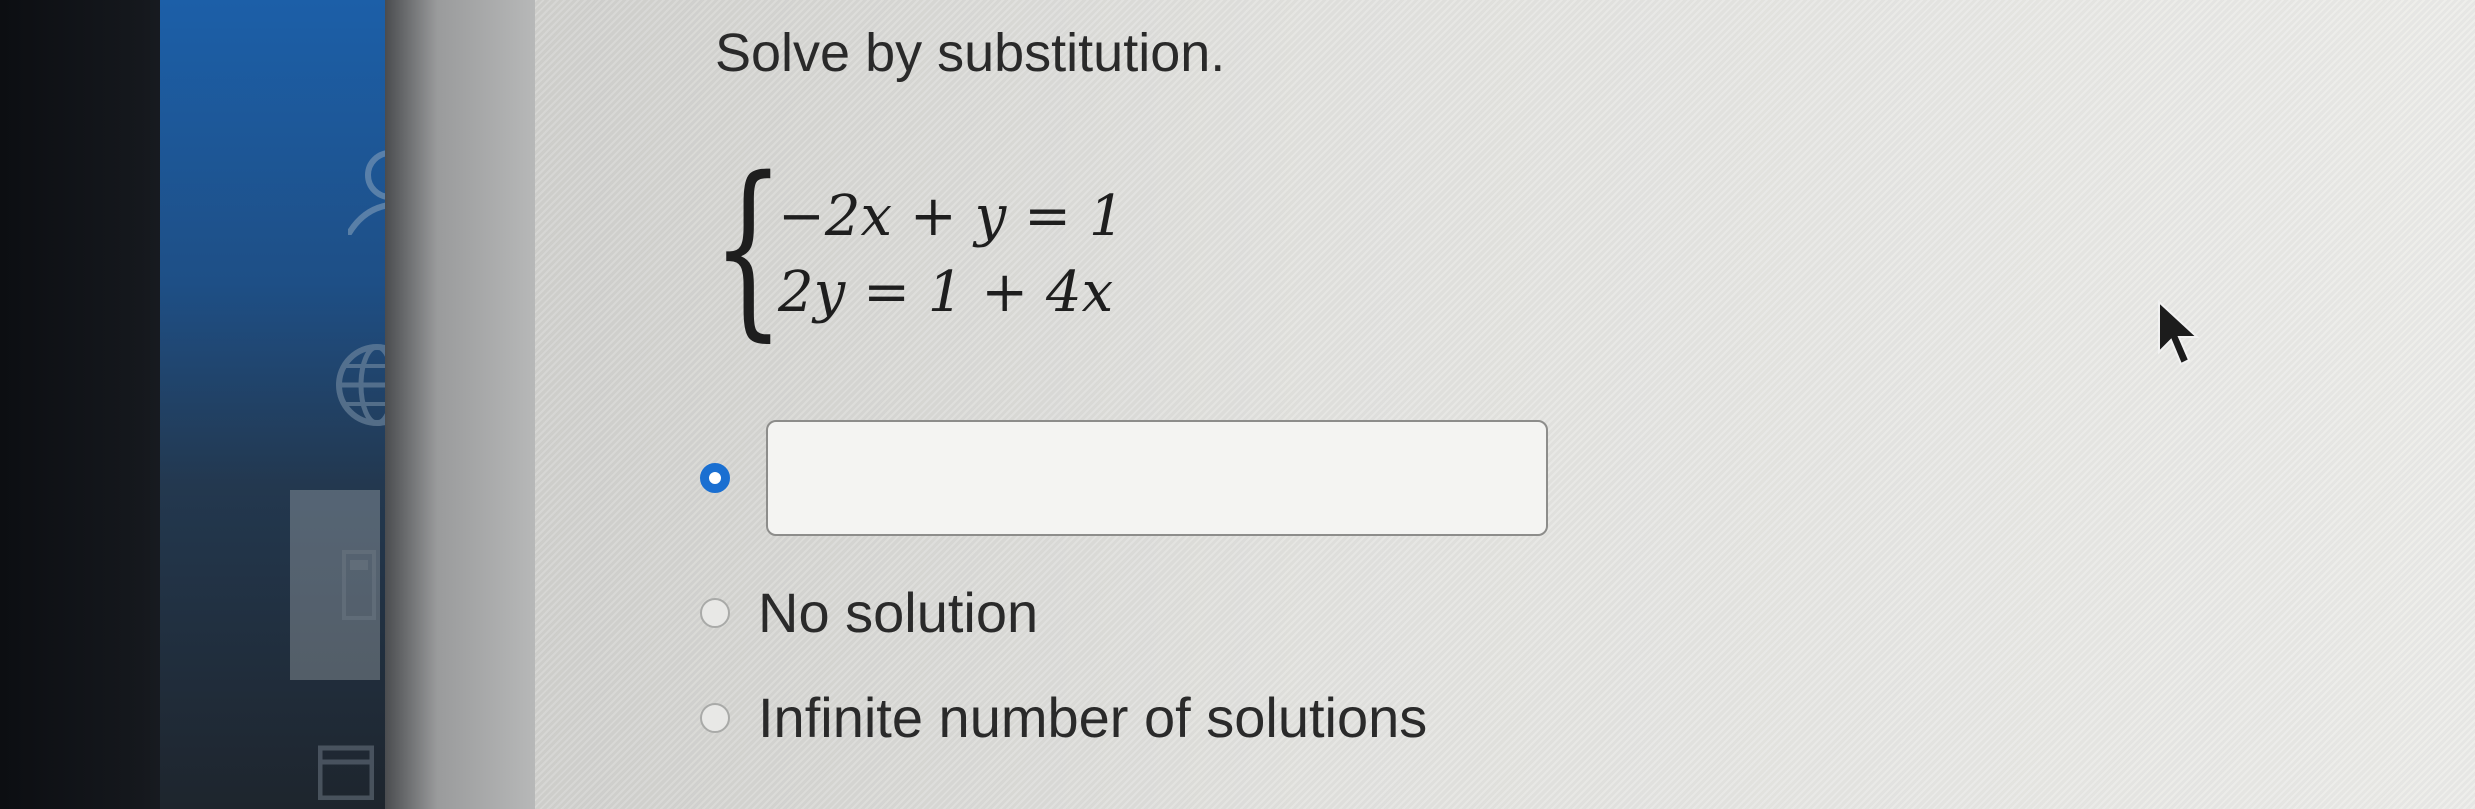 The width and height of the screenshot is (2475, 809). Describe the element at coordinates (1092, 717) in the screenshot. I see `infinite-solutions-label: Infinite number of solutions` at that location.